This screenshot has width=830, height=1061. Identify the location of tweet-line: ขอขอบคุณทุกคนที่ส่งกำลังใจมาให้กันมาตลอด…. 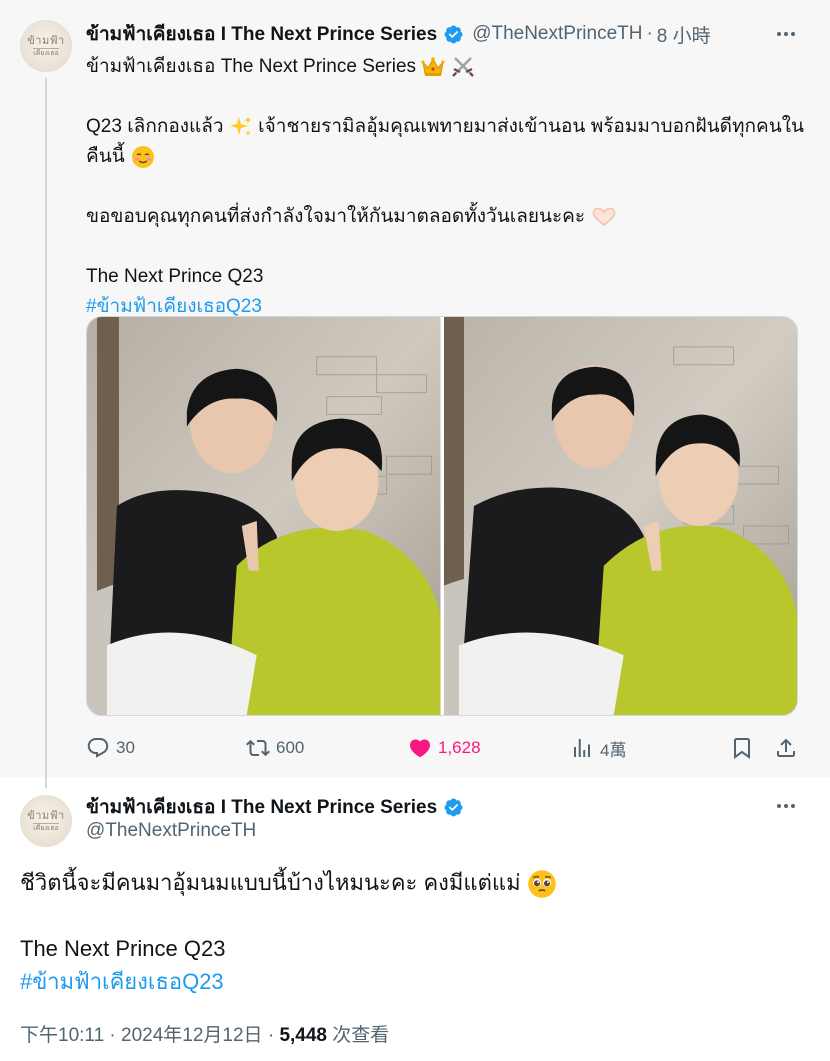
(336, 216).